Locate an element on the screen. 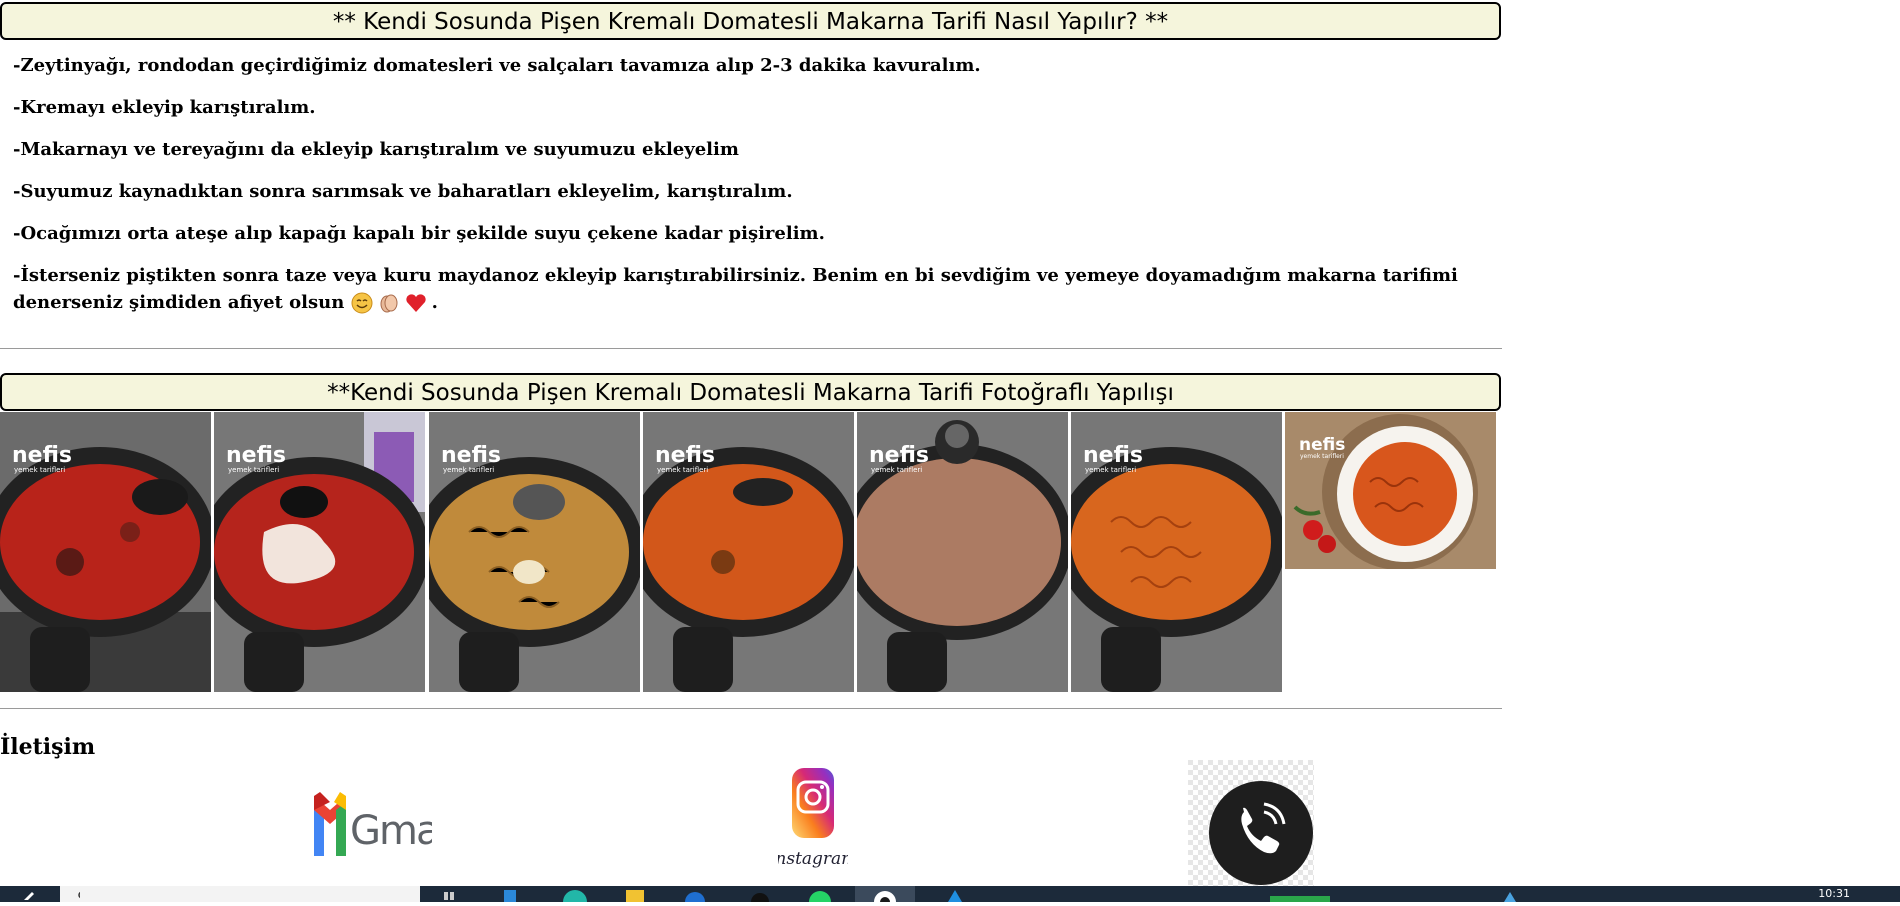 This screenshot has height=906, width=1900. photo-step-2: nefis yemek tarifleri is located at coordinates (319, 552).